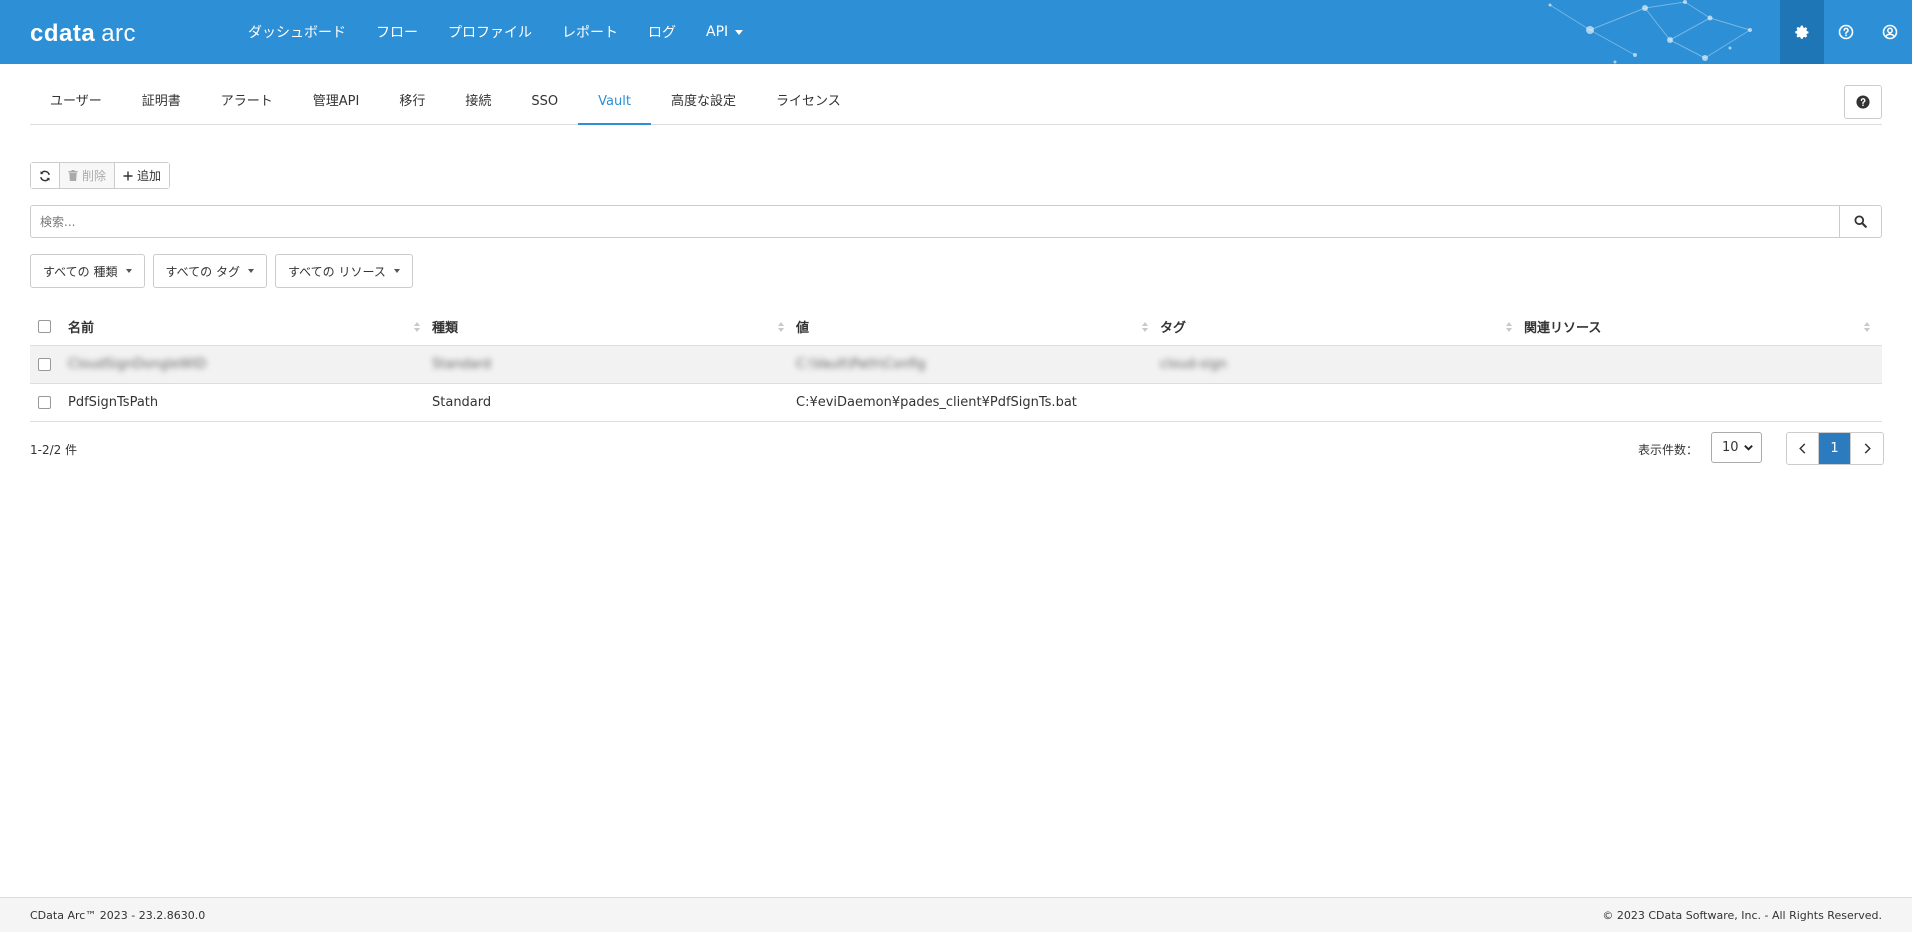 Image resolution: width=1912 pixels, height=932 pixels. Describe the element at coordinates (161, 105) in the screenshot. I see `tab-certificates: 証明書` at that location.